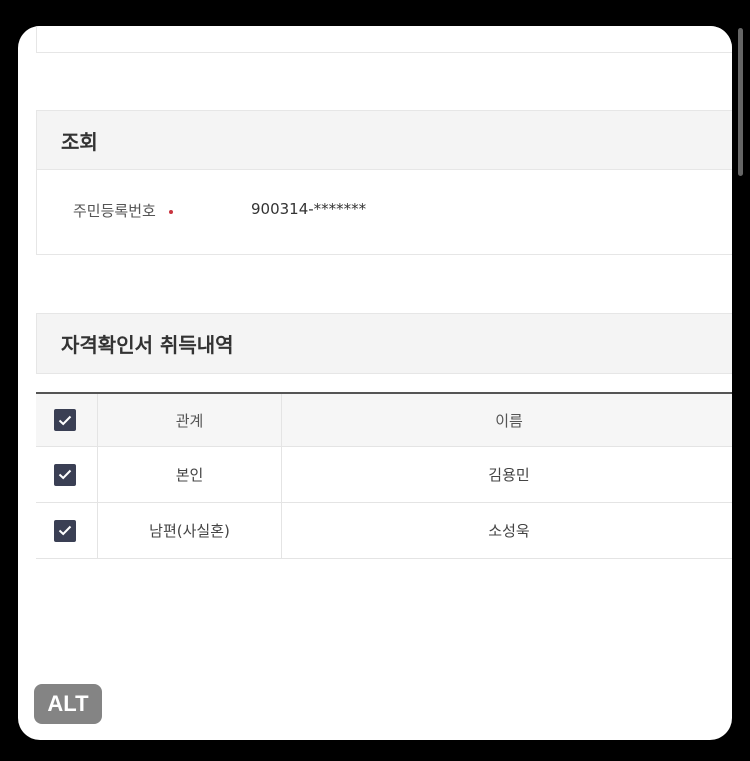 The image size is (750, 761). What do you see at coordinates (384, 212) in the screenshot?
I see `lookup-section-body: 주민등록번호 900314-*******` at bounding box center [384, 212].